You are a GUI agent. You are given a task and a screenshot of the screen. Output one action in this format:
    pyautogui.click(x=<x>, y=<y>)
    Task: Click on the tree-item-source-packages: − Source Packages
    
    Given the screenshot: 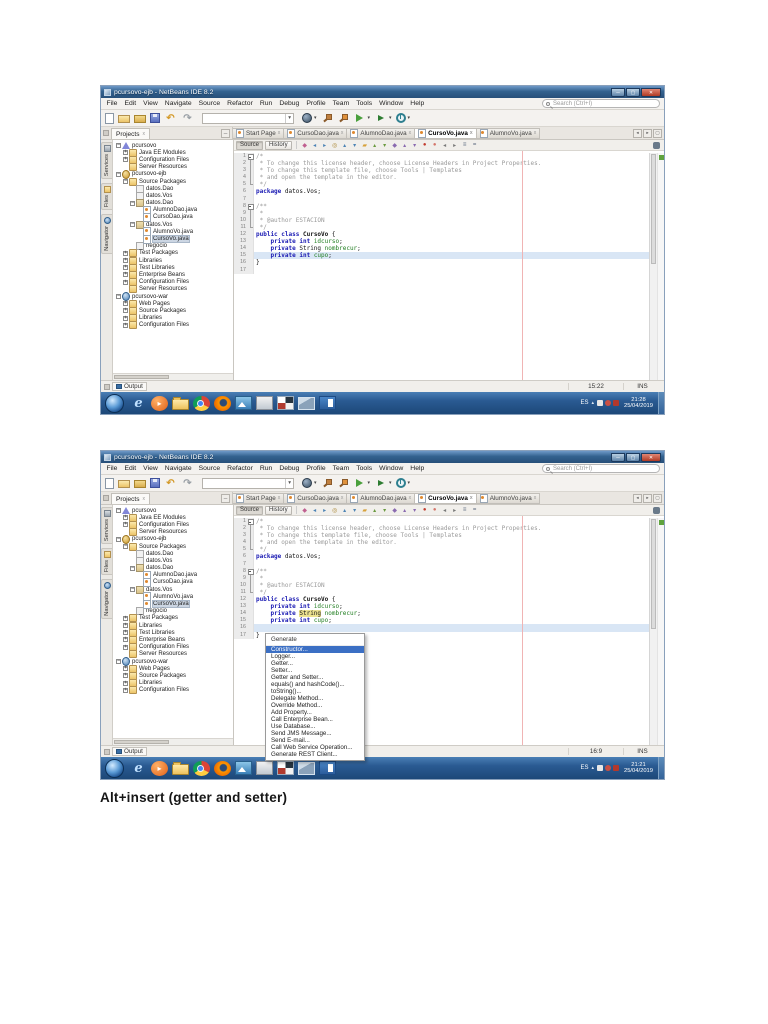 What is the action you would take?
    pyautogui.click(x=173, y=546)
    